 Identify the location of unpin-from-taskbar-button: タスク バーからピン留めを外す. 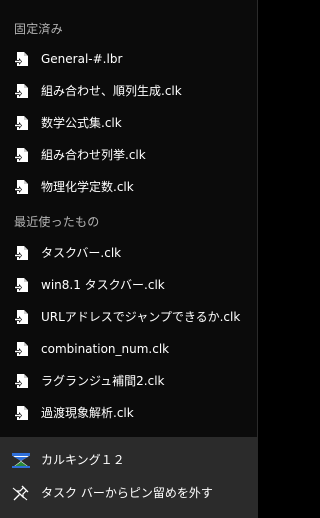
(128, 493).